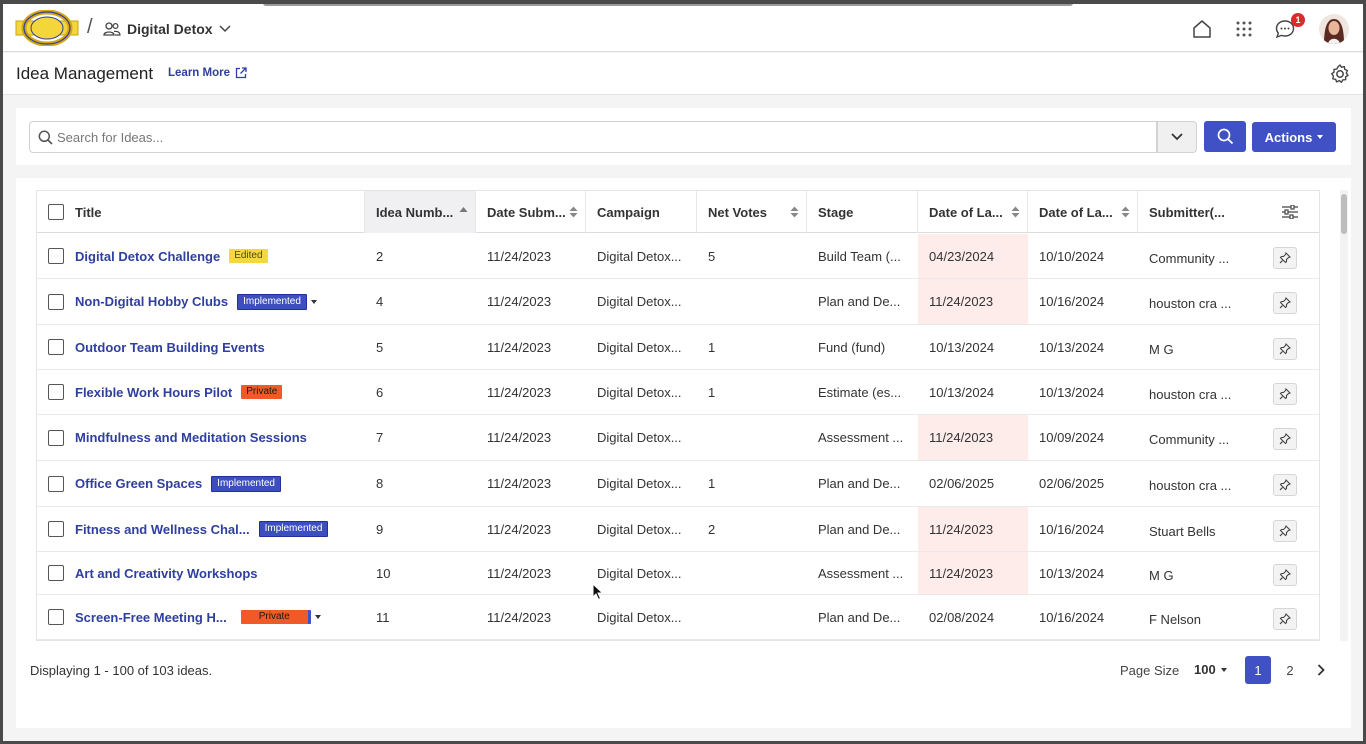  What do you see at coordinates (151, 301) in the screenshot?
I see `idea-title-link: Non-Digital Hobby Clubs` at bounding box center [151, 301].